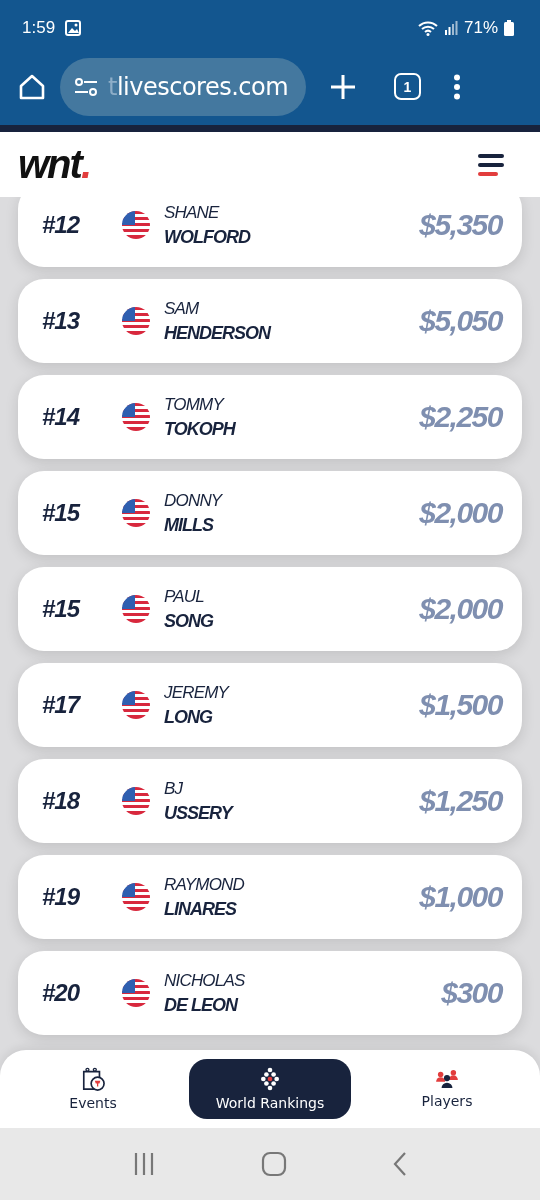 The height and width of the screenshot is (1200, 540). Describe the element at coordinates (270, 1079) in the screenshot. I see `diamond-dots-icon` at that location.